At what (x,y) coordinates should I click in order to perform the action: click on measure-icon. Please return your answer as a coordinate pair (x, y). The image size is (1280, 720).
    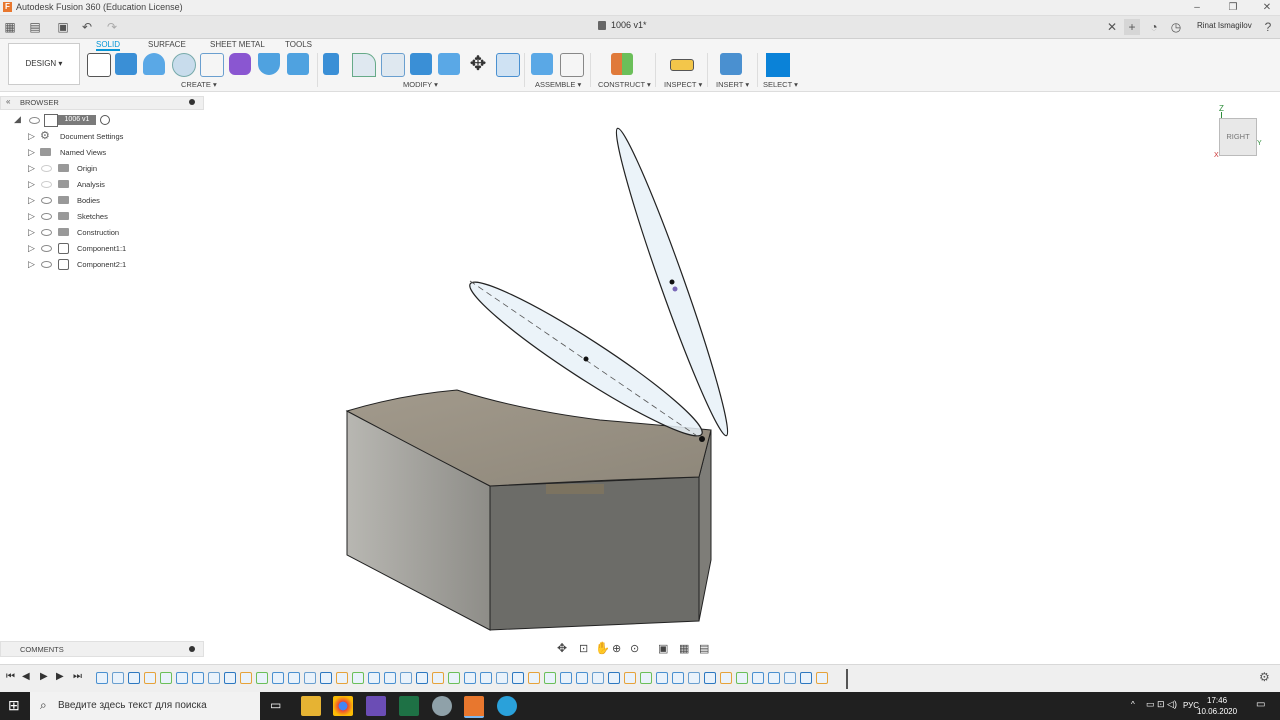
    Looking at the image, I should click on (682, 65).